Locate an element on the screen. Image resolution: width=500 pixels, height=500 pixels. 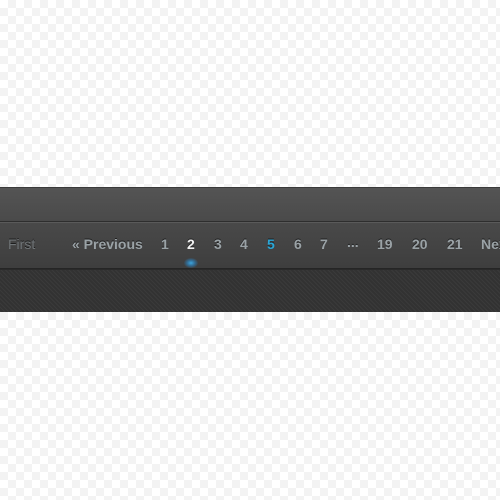
next-page-link: Next is located at coordinates (490, 244).